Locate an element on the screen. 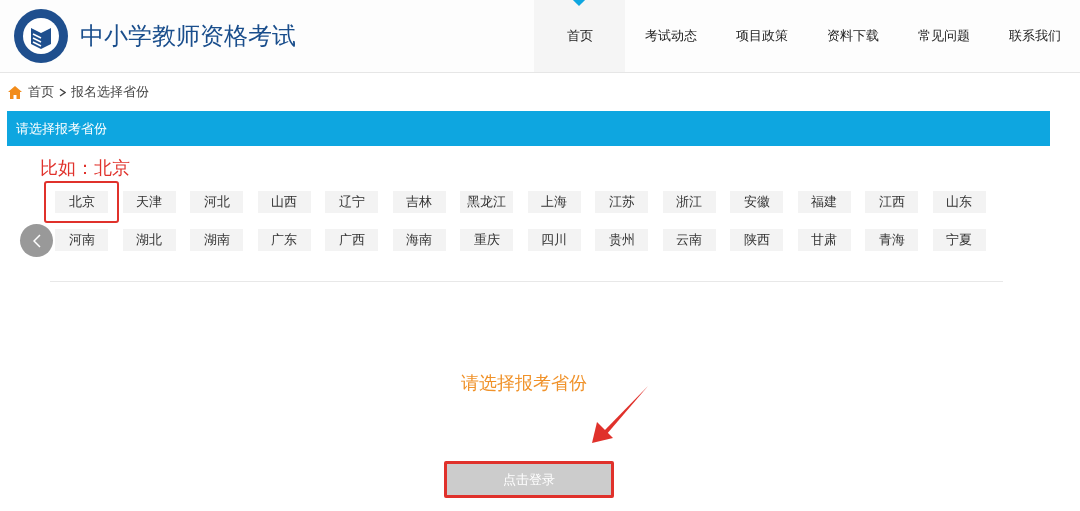 This screenshot has width=1080, height=511. province-button: 贵州 is located at coordinates (621, 240).